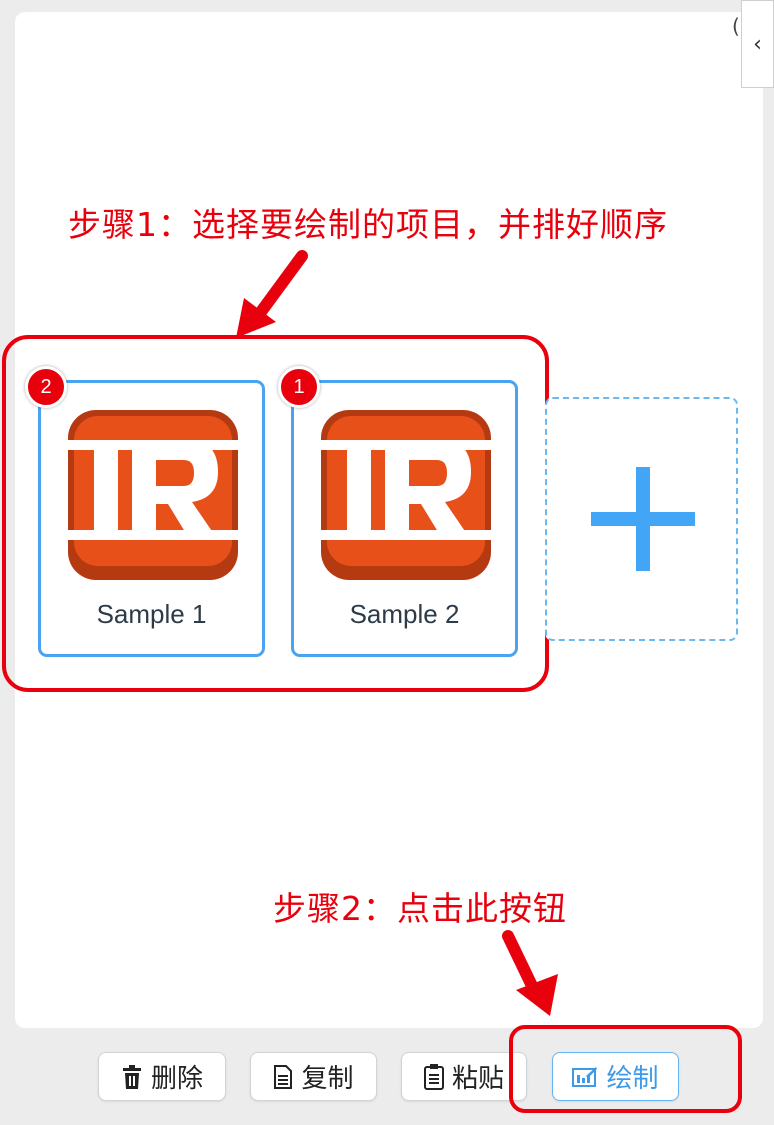  Describe the element at coordinates (433, 1076) in the screenshot. I see `clipboard-icon` at that location.